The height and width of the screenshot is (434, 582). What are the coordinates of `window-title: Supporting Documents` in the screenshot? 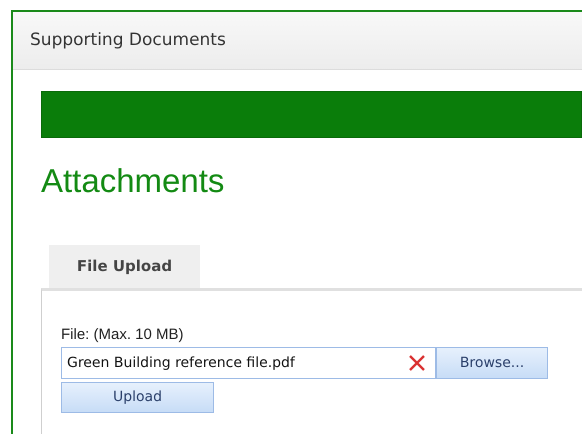 It's located at (128, 40).